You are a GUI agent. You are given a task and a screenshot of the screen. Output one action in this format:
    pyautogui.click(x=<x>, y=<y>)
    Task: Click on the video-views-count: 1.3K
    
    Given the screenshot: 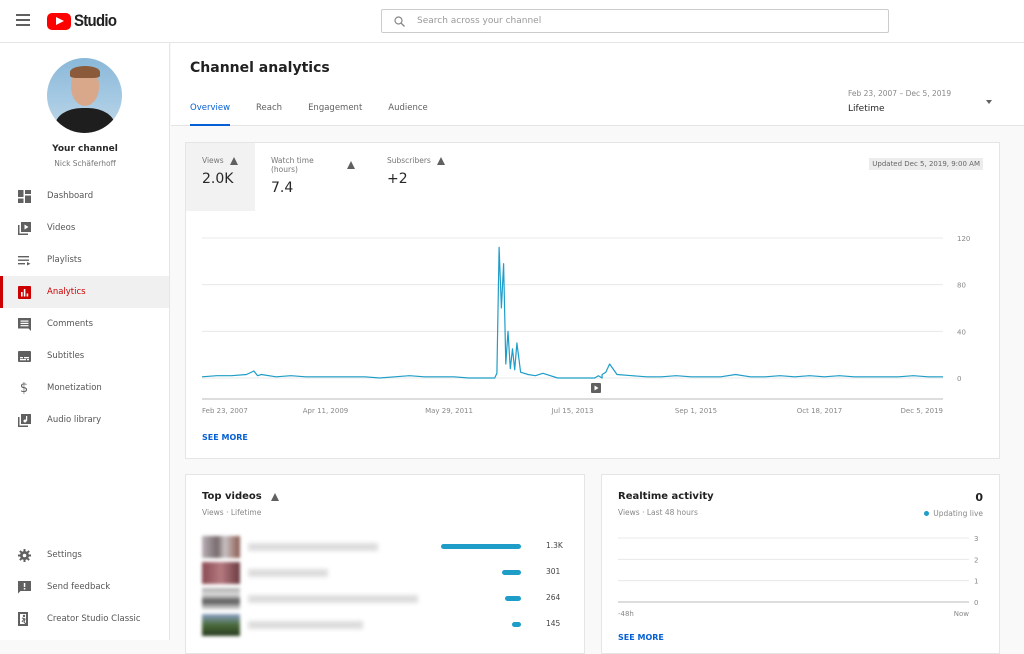 What is the action you would take?
    pyautogui.click(x=554, y=545)
    